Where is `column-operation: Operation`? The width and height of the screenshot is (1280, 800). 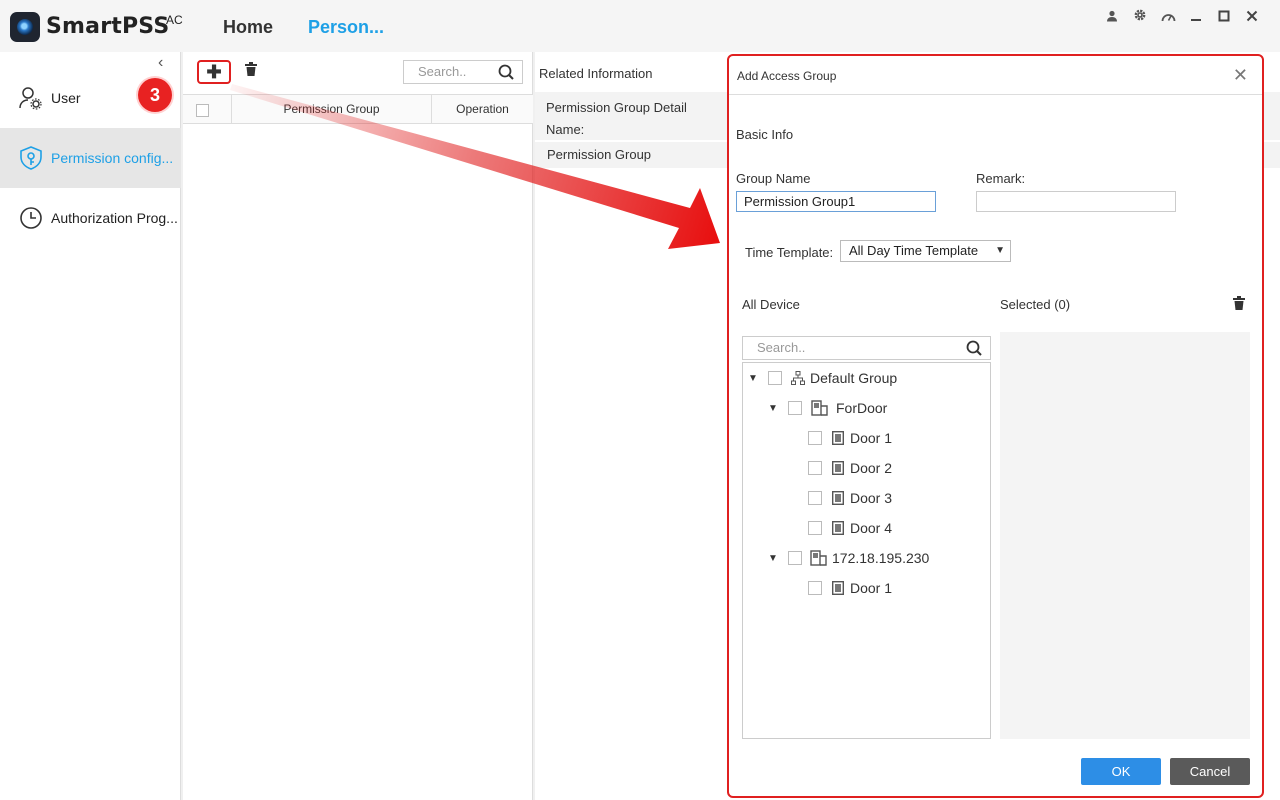 column-operation: Operation is located at coordinates (482, 109).